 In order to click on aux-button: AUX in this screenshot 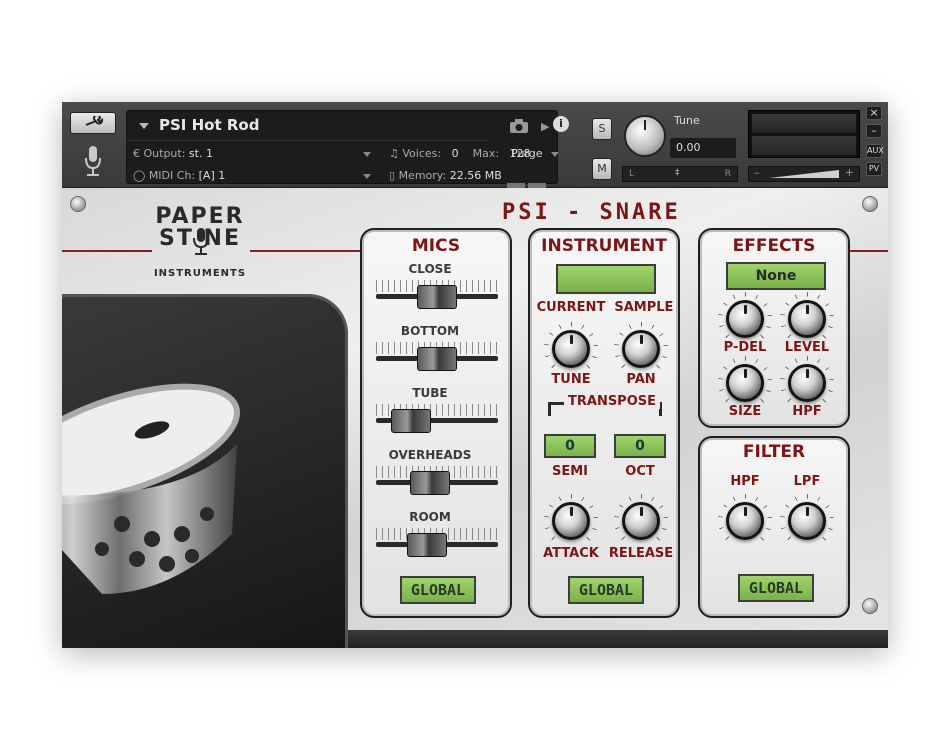, I will do `click(875, 151)`.